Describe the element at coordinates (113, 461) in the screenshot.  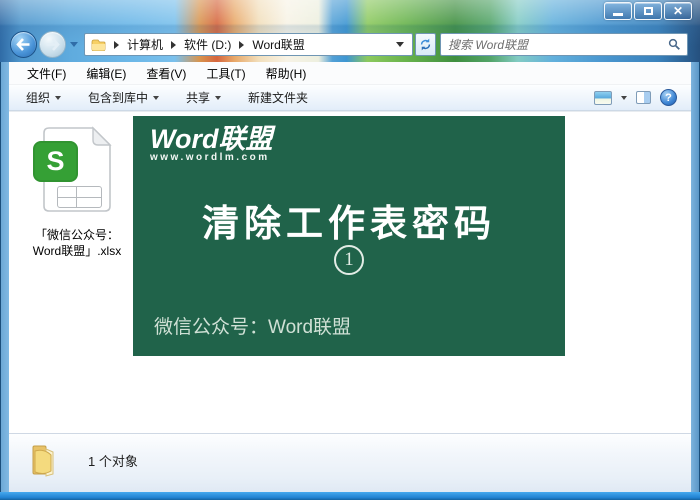
I see `items-count: 1 个对象` at that location.